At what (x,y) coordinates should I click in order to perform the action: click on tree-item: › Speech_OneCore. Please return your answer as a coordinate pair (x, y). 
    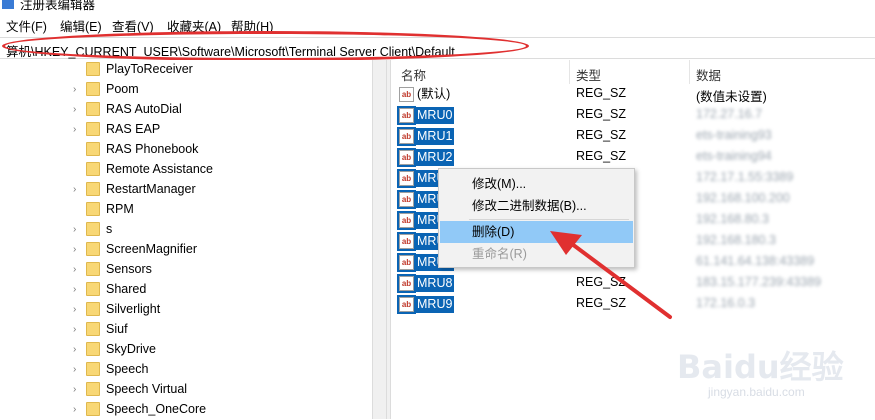
    Looking at the image, I should click on (185, 410).